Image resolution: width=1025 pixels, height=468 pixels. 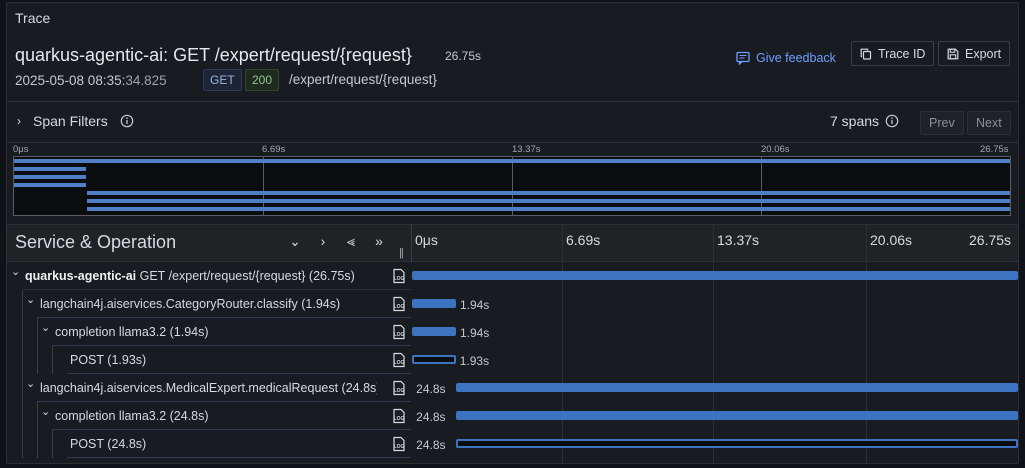 What do you see at coordinates (247, 276) in the screenshot?
I see `operation-name: GET /expert/request/{request} (26.75s)` at bounding box center [247, 276].